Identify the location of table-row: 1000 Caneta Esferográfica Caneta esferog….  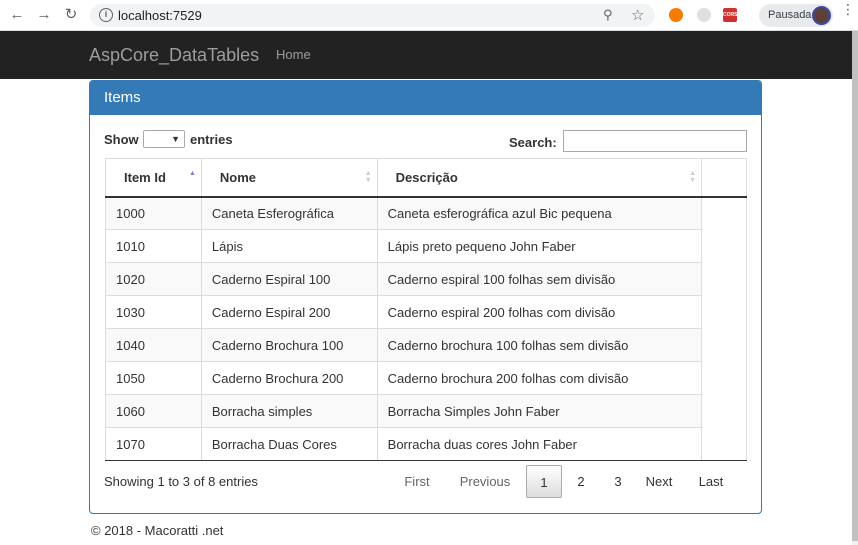
(426, 213).